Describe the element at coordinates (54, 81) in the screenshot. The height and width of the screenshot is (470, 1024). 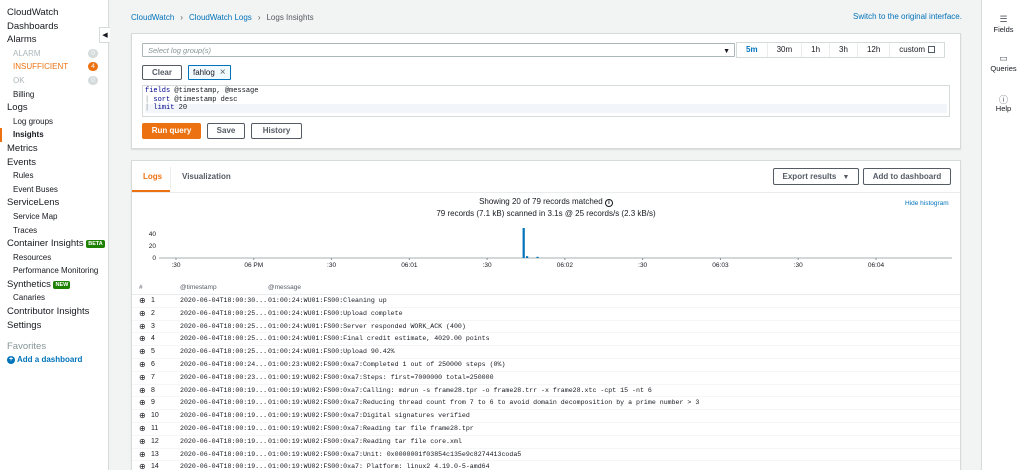
I see `nav-alarm-state-ok: OK 0` at that location.